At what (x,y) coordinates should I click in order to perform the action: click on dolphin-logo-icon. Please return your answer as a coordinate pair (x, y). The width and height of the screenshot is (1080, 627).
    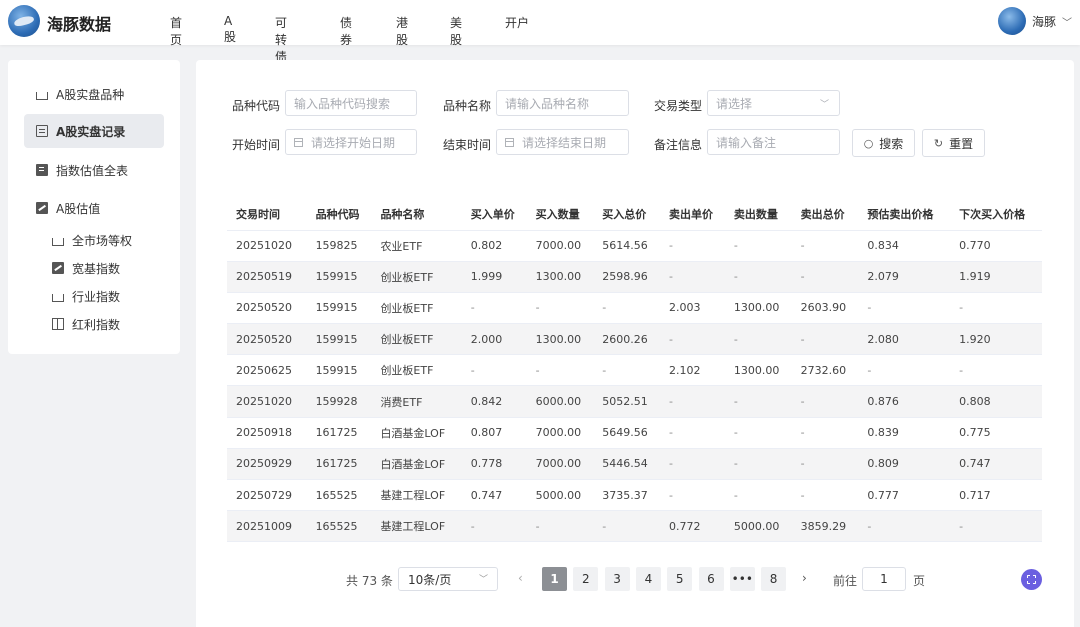
    Looking at the image, I should click on (24, 21).